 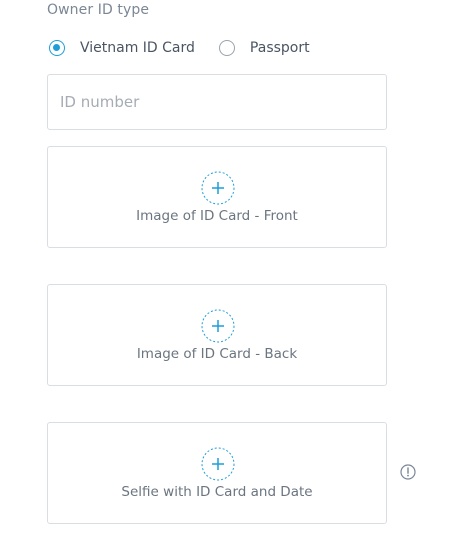 I want to click on upload-label-id-card-front: Image of ID Card - Front, so click(x=217, y=216).